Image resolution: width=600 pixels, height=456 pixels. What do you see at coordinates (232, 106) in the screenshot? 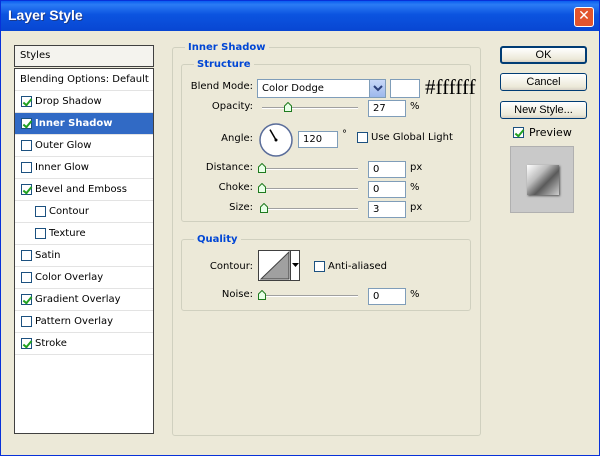
I see `opacity-label: Opacity:` at bounding box center [232, 106].